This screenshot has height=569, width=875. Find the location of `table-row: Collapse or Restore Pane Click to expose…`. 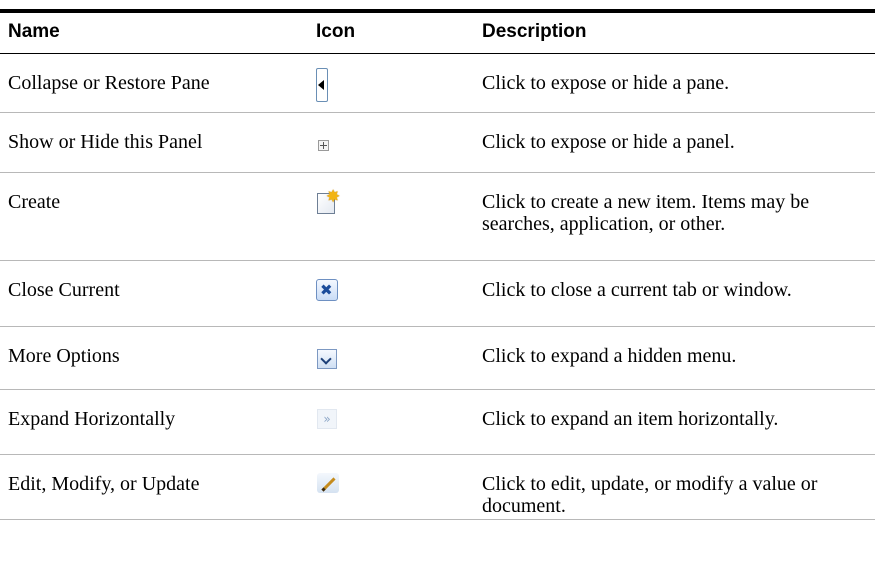

table-row: Collapse or Restore Pane Click to expose… is located at coordinates (437, 83).